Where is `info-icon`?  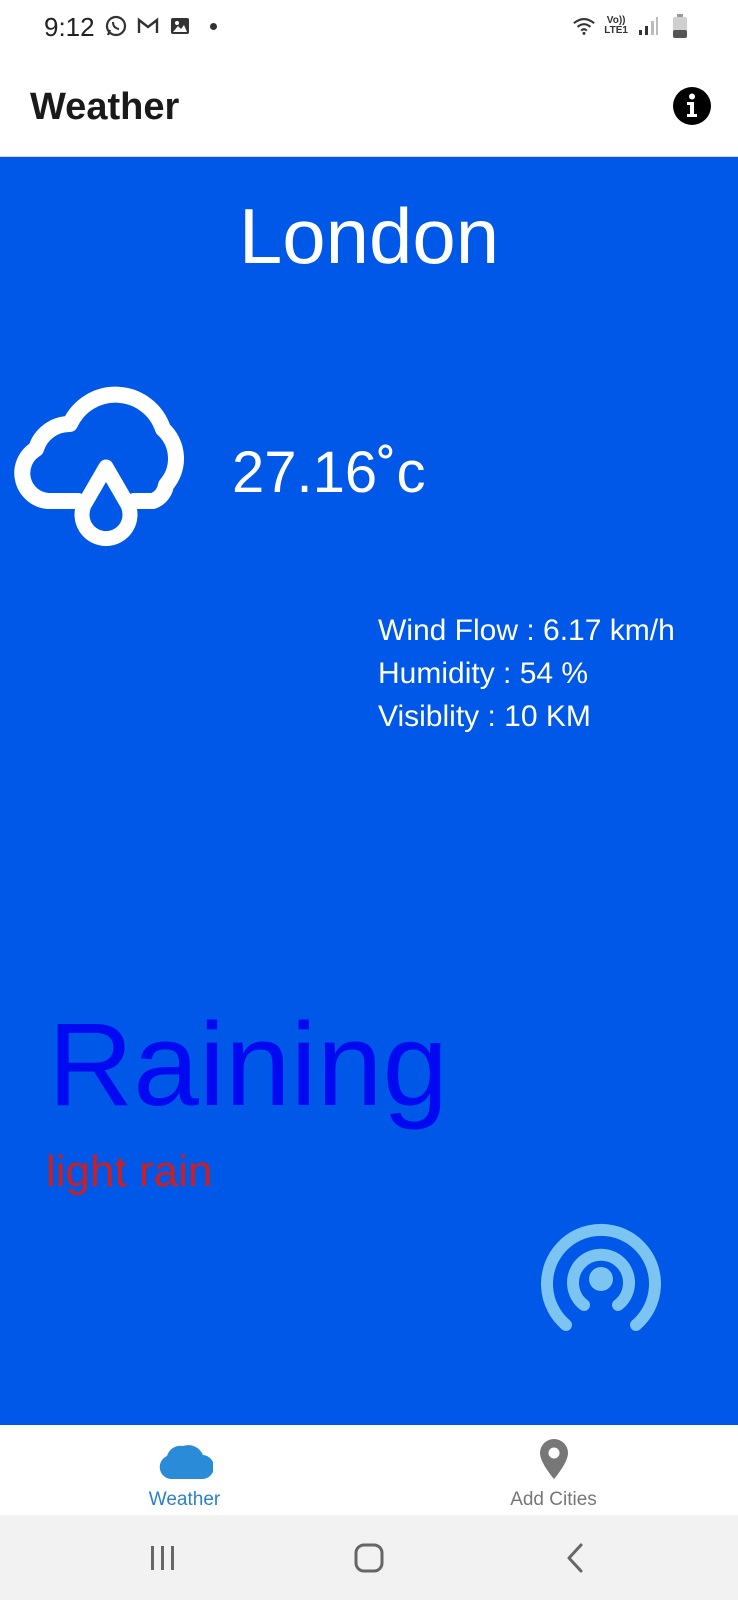 info-icon is located at coordinates (692, 106).